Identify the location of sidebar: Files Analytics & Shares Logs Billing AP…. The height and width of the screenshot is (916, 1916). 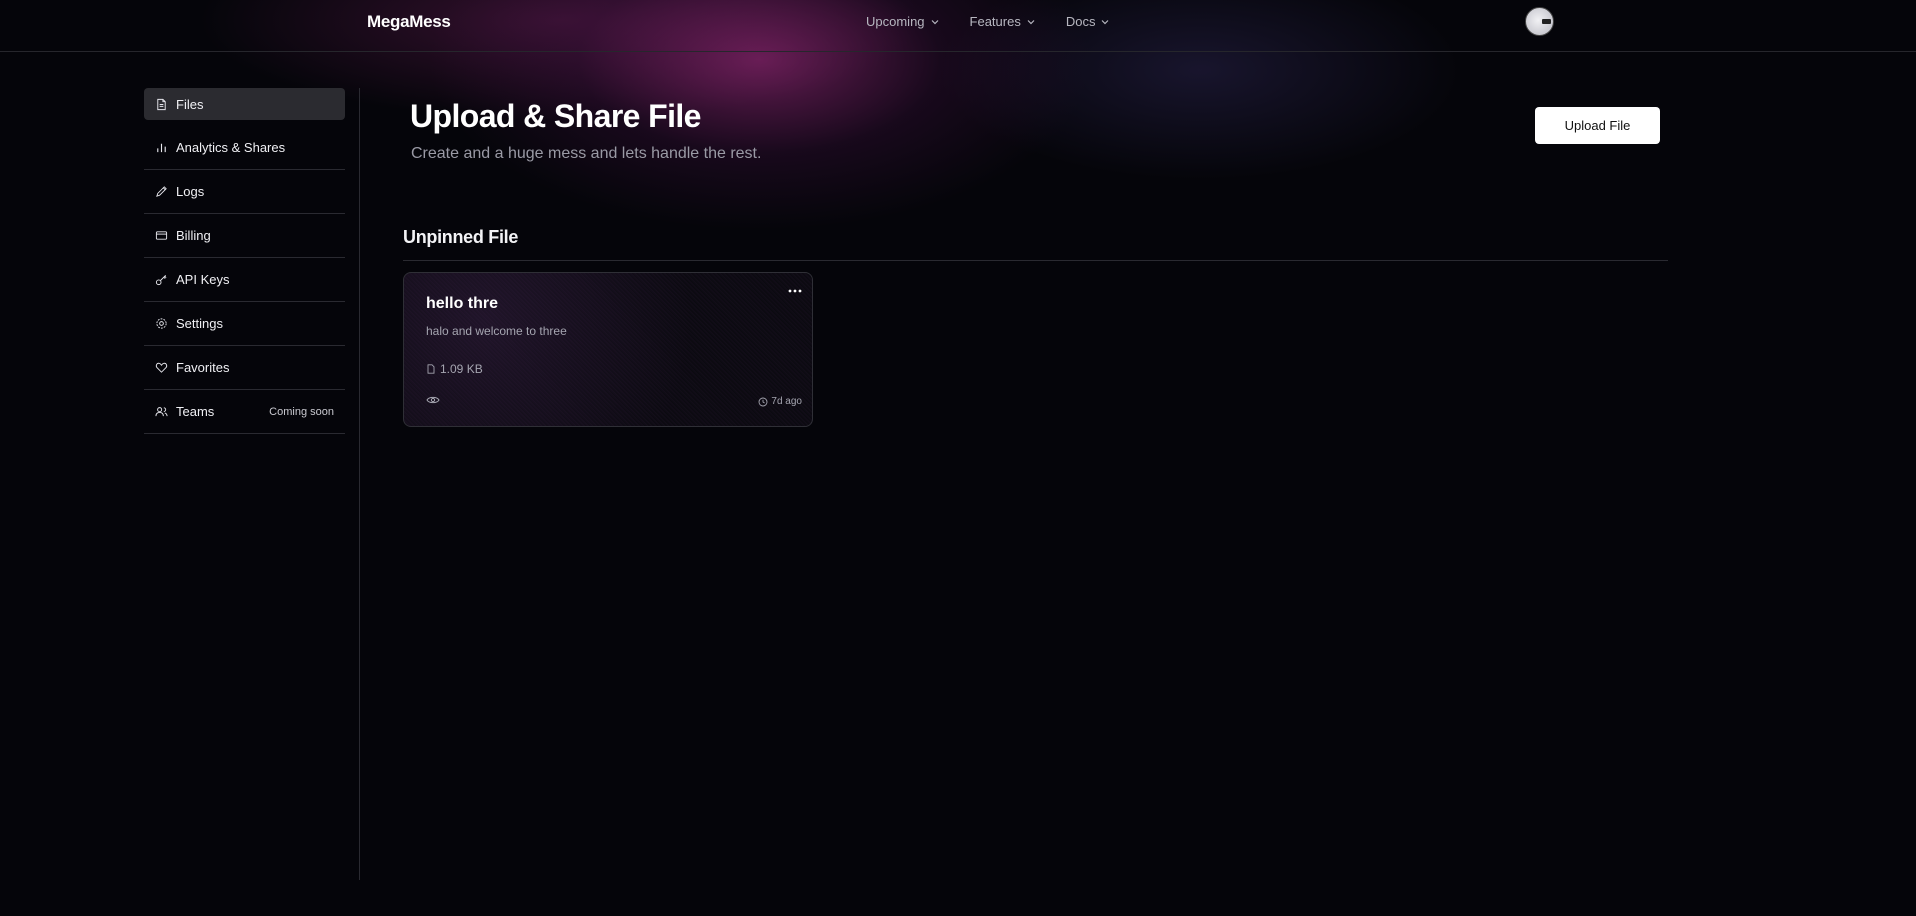
(244, 261).